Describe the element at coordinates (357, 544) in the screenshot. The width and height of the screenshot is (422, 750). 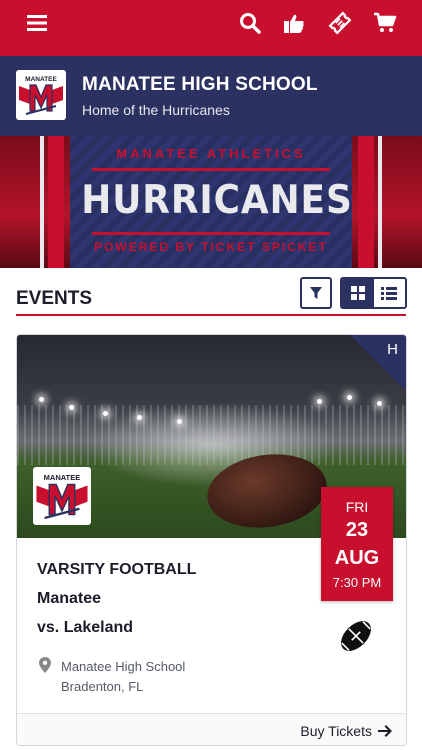
I see `event-date-badge: FRI 23 AUG 7:30 PM` at that location.